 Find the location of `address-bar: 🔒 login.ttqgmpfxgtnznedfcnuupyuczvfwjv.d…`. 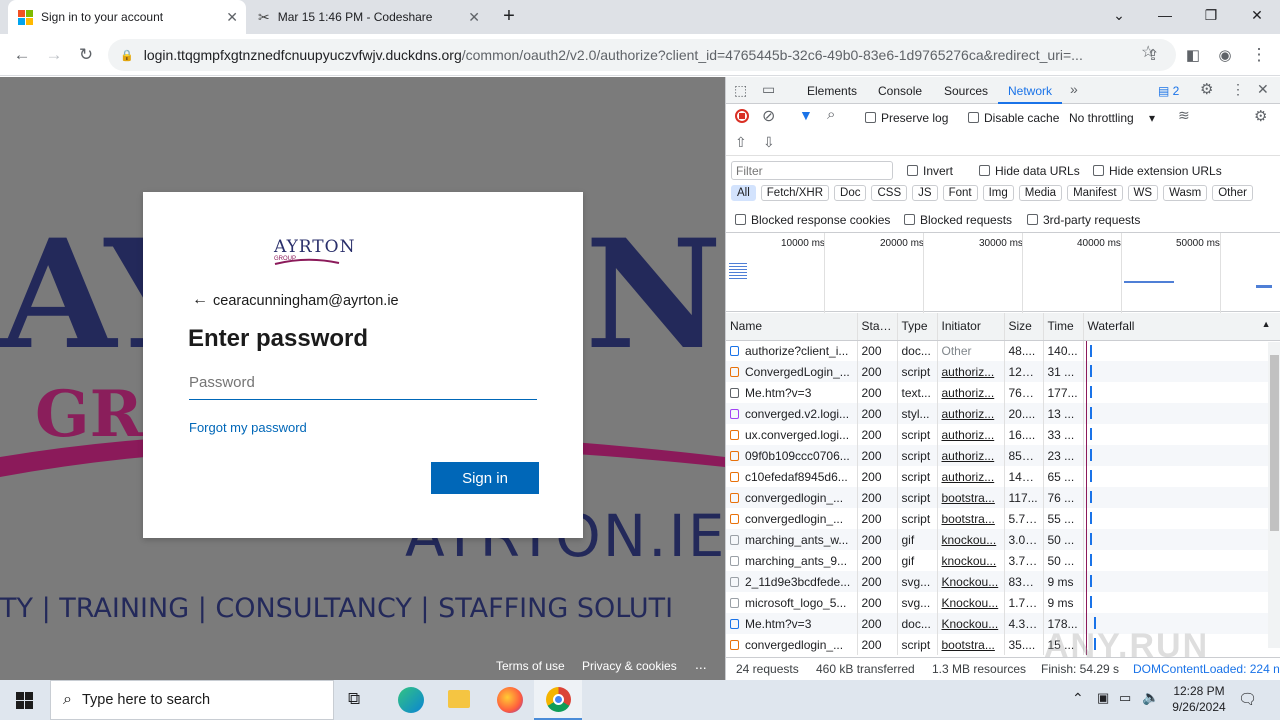

address-bar: 🔒 login.ttqgmpfxgtnznedfcnuupyuczvfwjv.d… is located at coordinates (642, 55).